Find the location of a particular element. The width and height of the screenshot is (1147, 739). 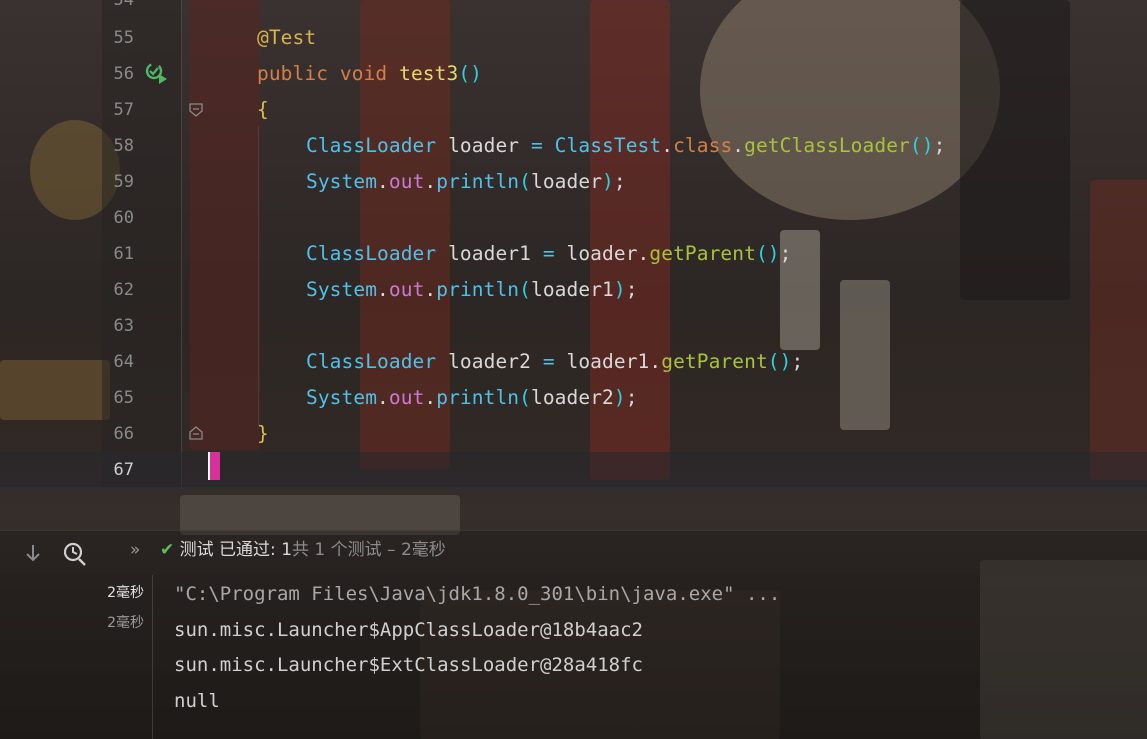

code-text: System.out.println(loader); is located at coordinates (466, 182).